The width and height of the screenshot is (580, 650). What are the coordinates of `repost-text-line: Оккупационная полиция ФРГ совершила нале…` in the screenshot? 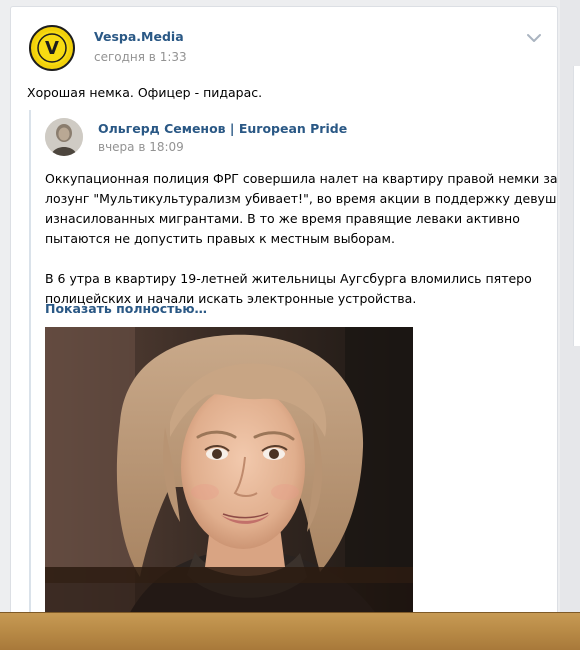 It's located at (301, 178).